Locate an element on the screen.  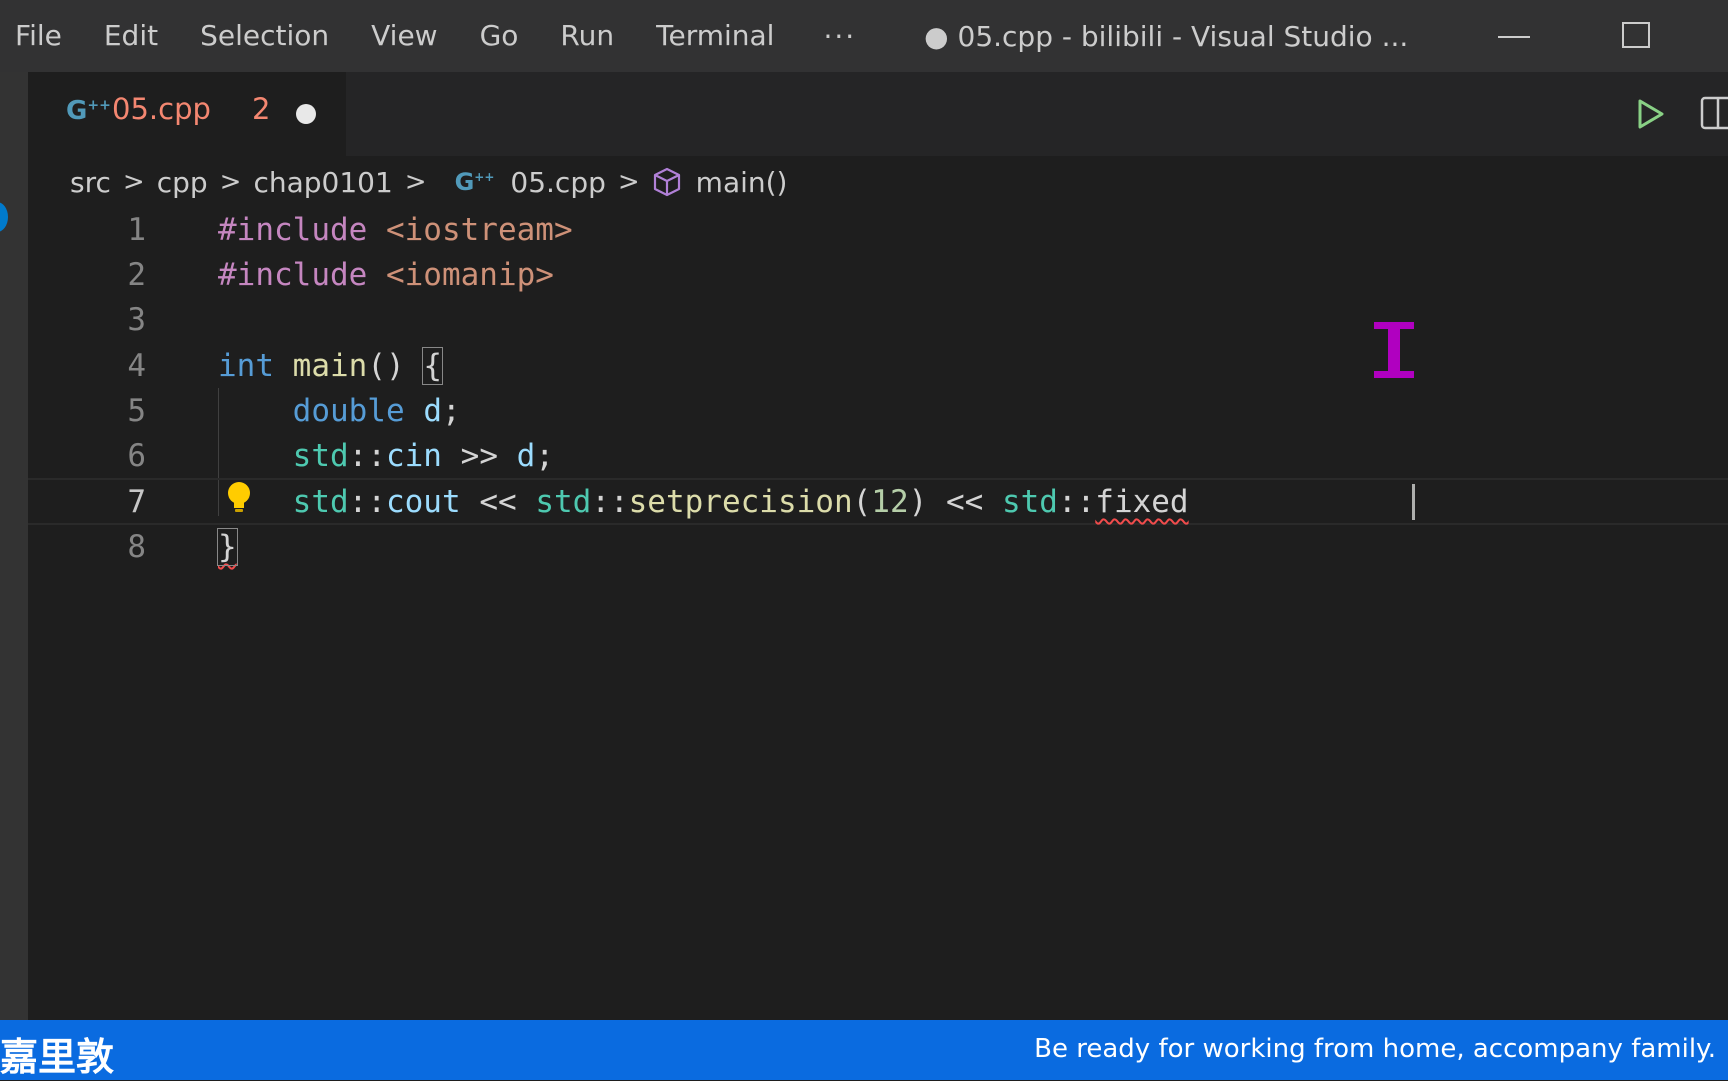
symbol-method-cube-icon is located at coordinates (666, 182).